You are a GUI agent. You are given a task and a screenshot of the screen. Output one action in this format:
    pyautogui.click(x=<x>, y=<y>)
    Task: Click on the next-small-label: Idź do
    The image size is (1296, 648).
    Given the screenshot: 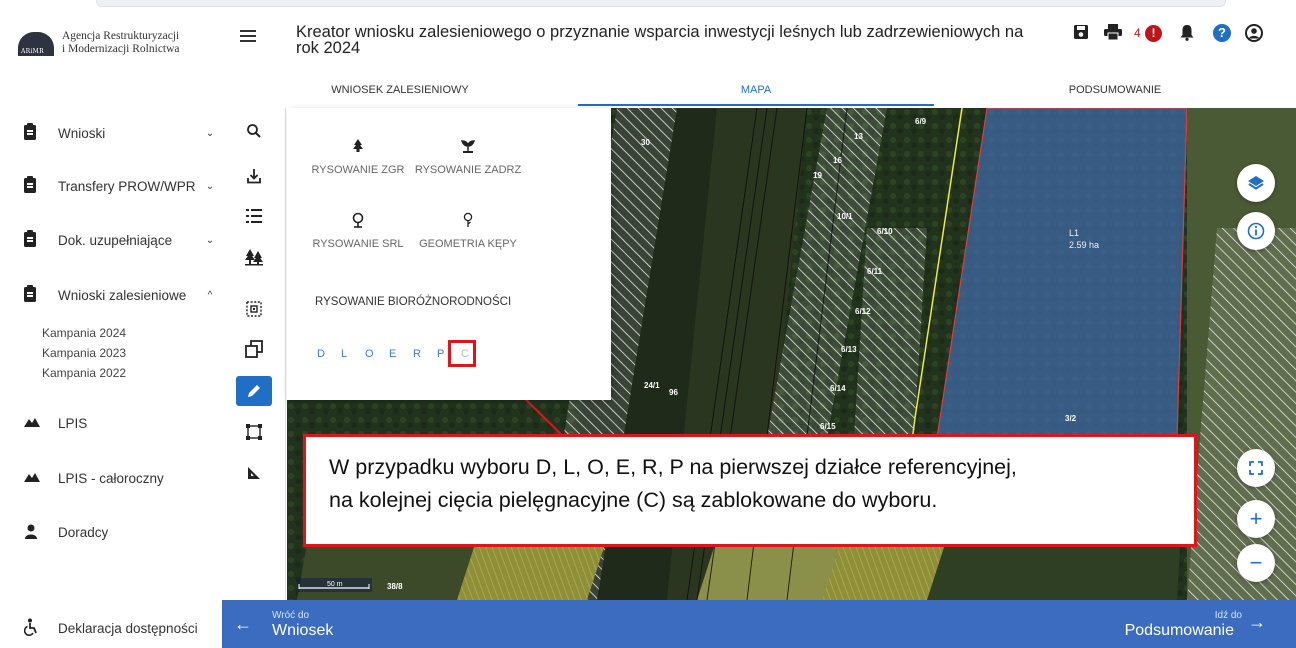 What is the action you would take?
    pyautogui.click(x=1228, y=615)
    